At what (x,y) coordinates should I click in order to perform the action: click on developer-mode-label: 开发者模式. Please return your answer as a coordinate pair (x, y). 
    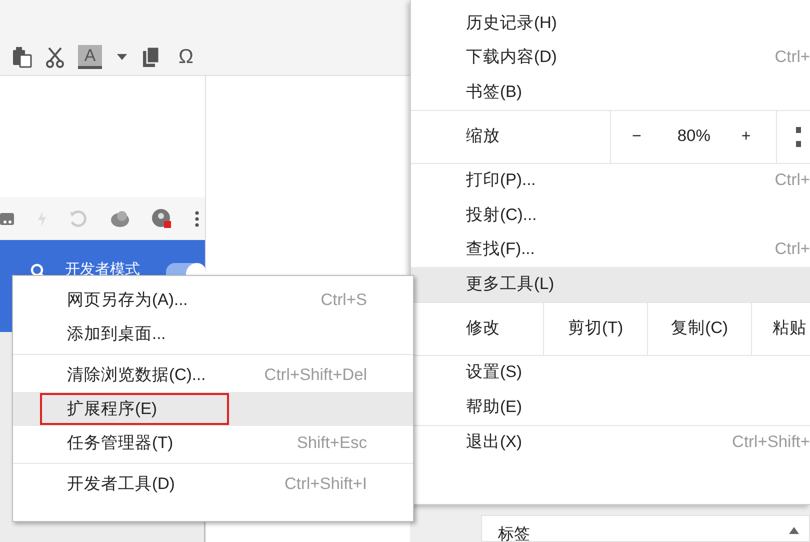
    Looking at the image, I should click on (102, 270).